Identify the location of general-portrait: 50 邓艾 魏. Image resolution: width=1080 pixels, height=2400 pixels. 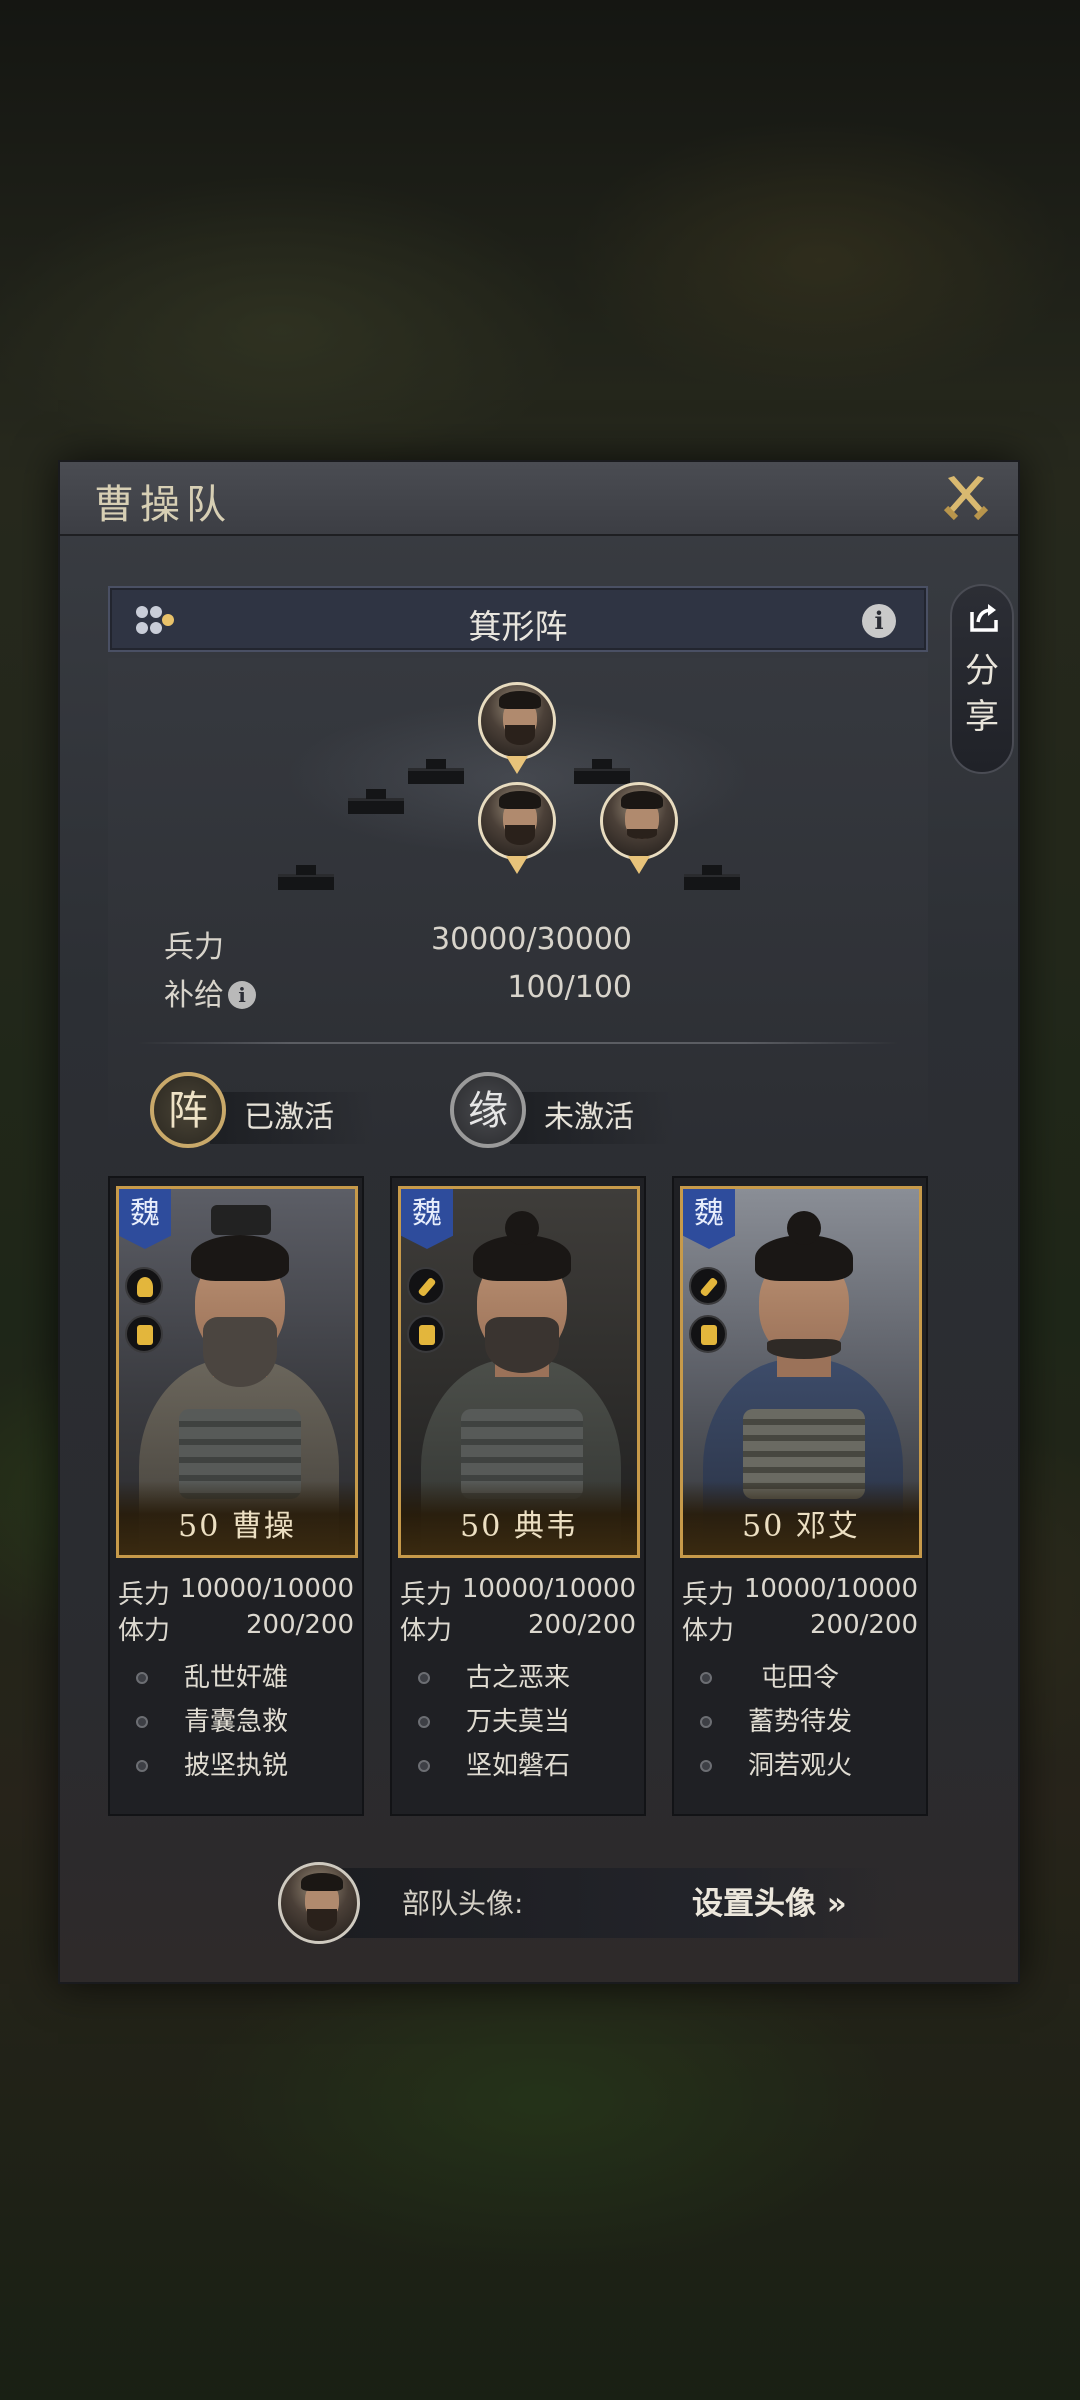
(801, 1372).